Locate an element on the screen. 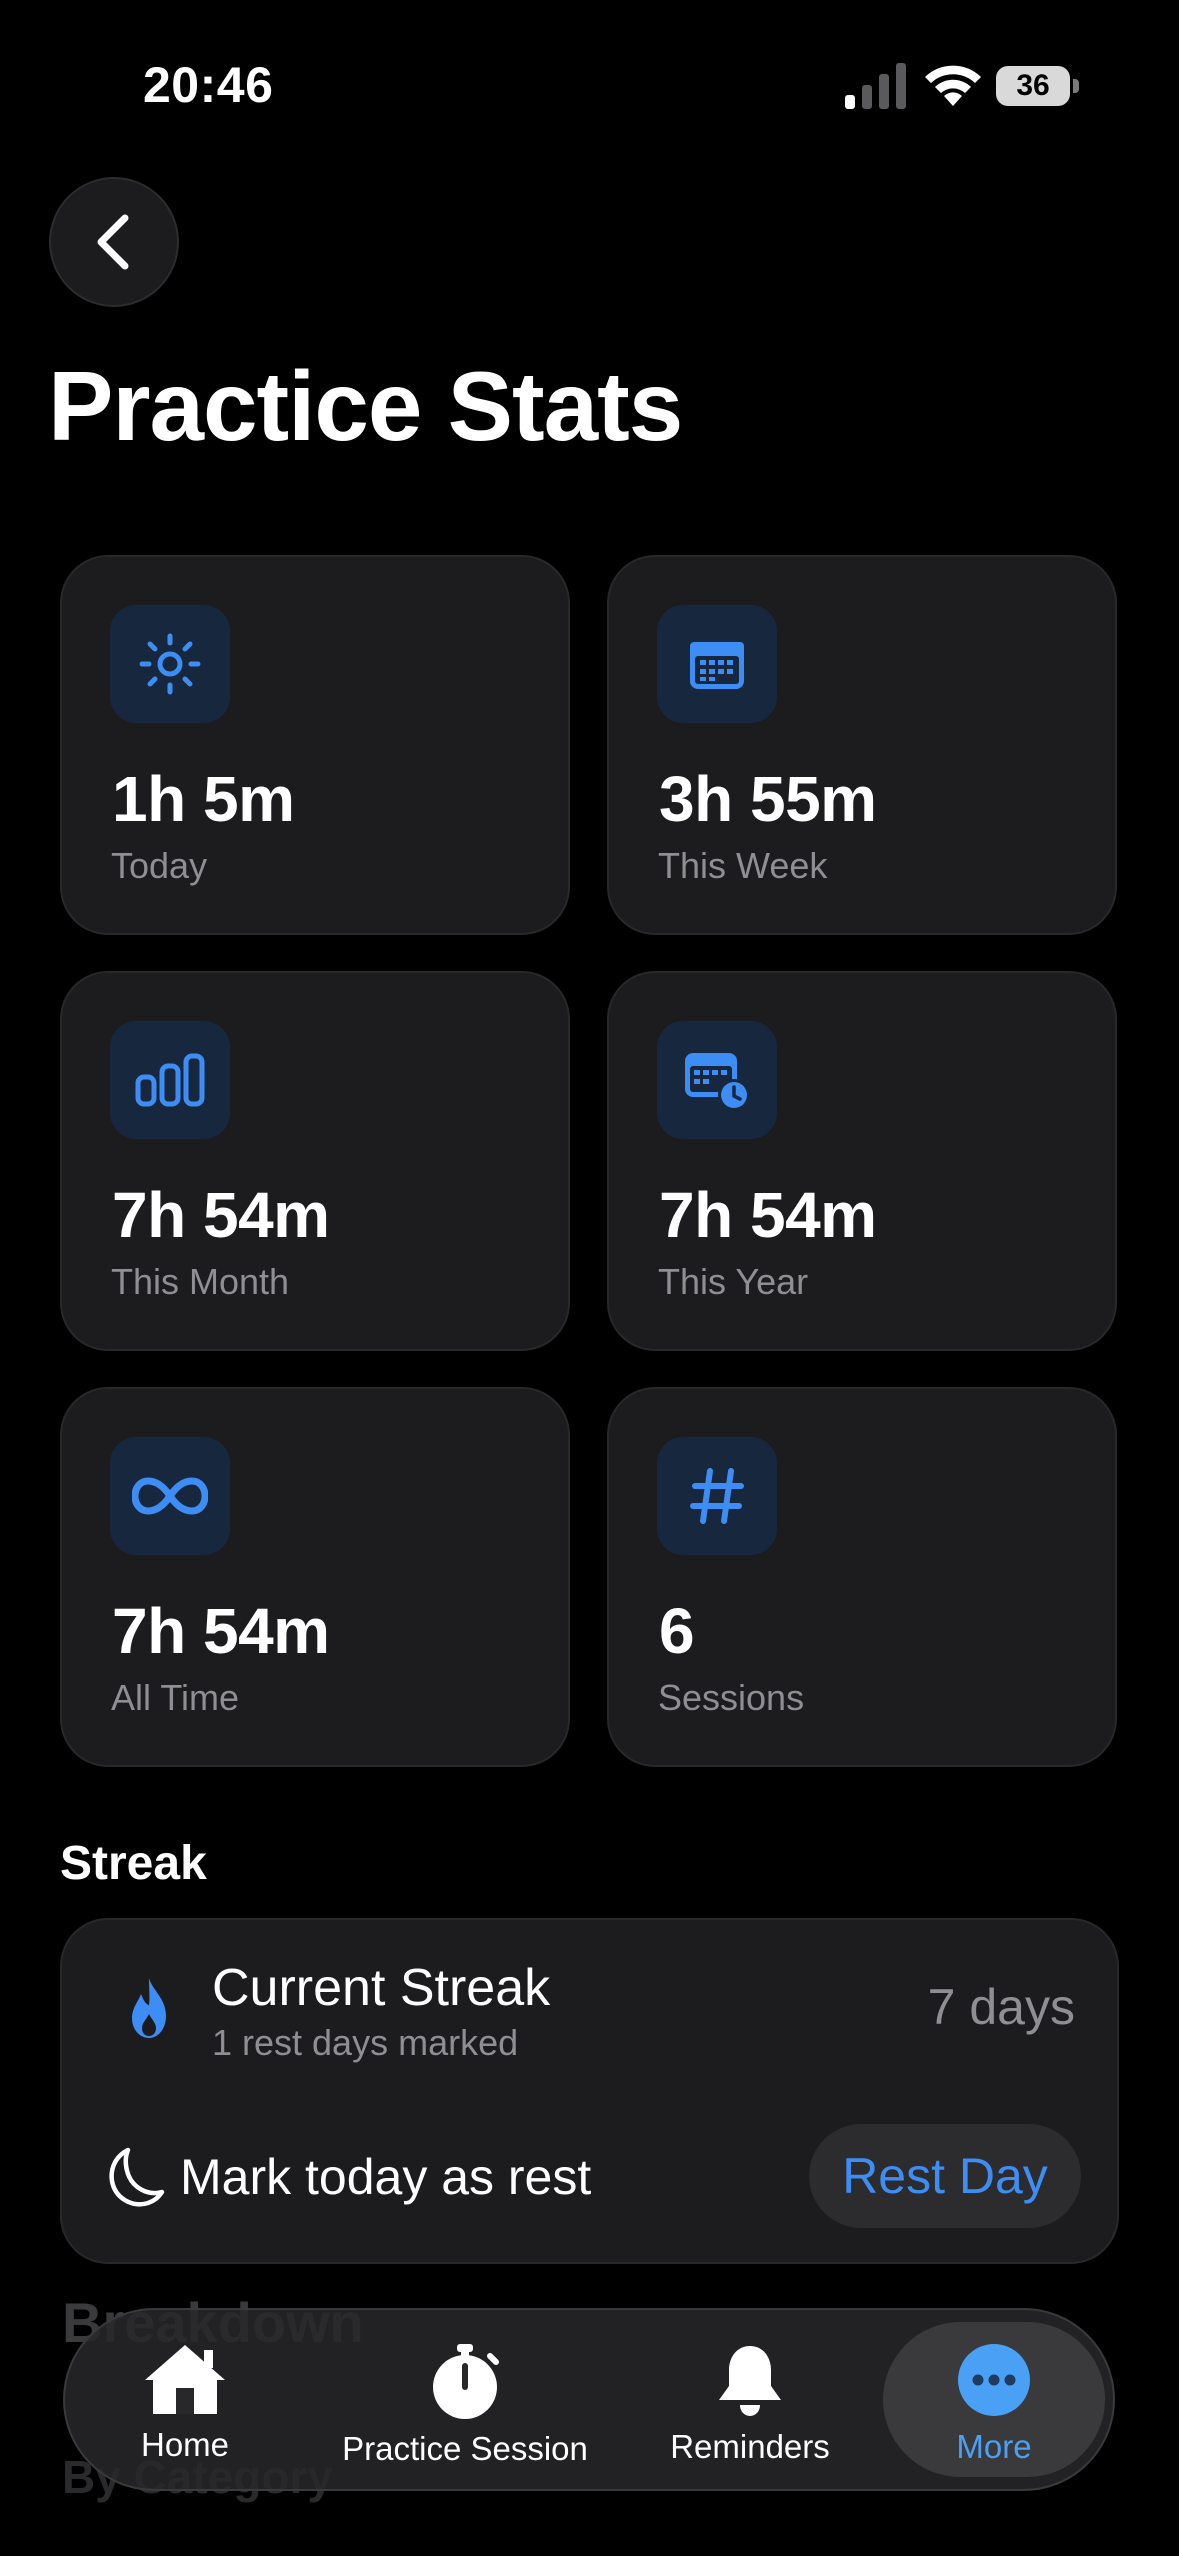 The height and width of the screenshot is (2556, 1179). bar-chart-icon is located at coordinates (170, 1080).